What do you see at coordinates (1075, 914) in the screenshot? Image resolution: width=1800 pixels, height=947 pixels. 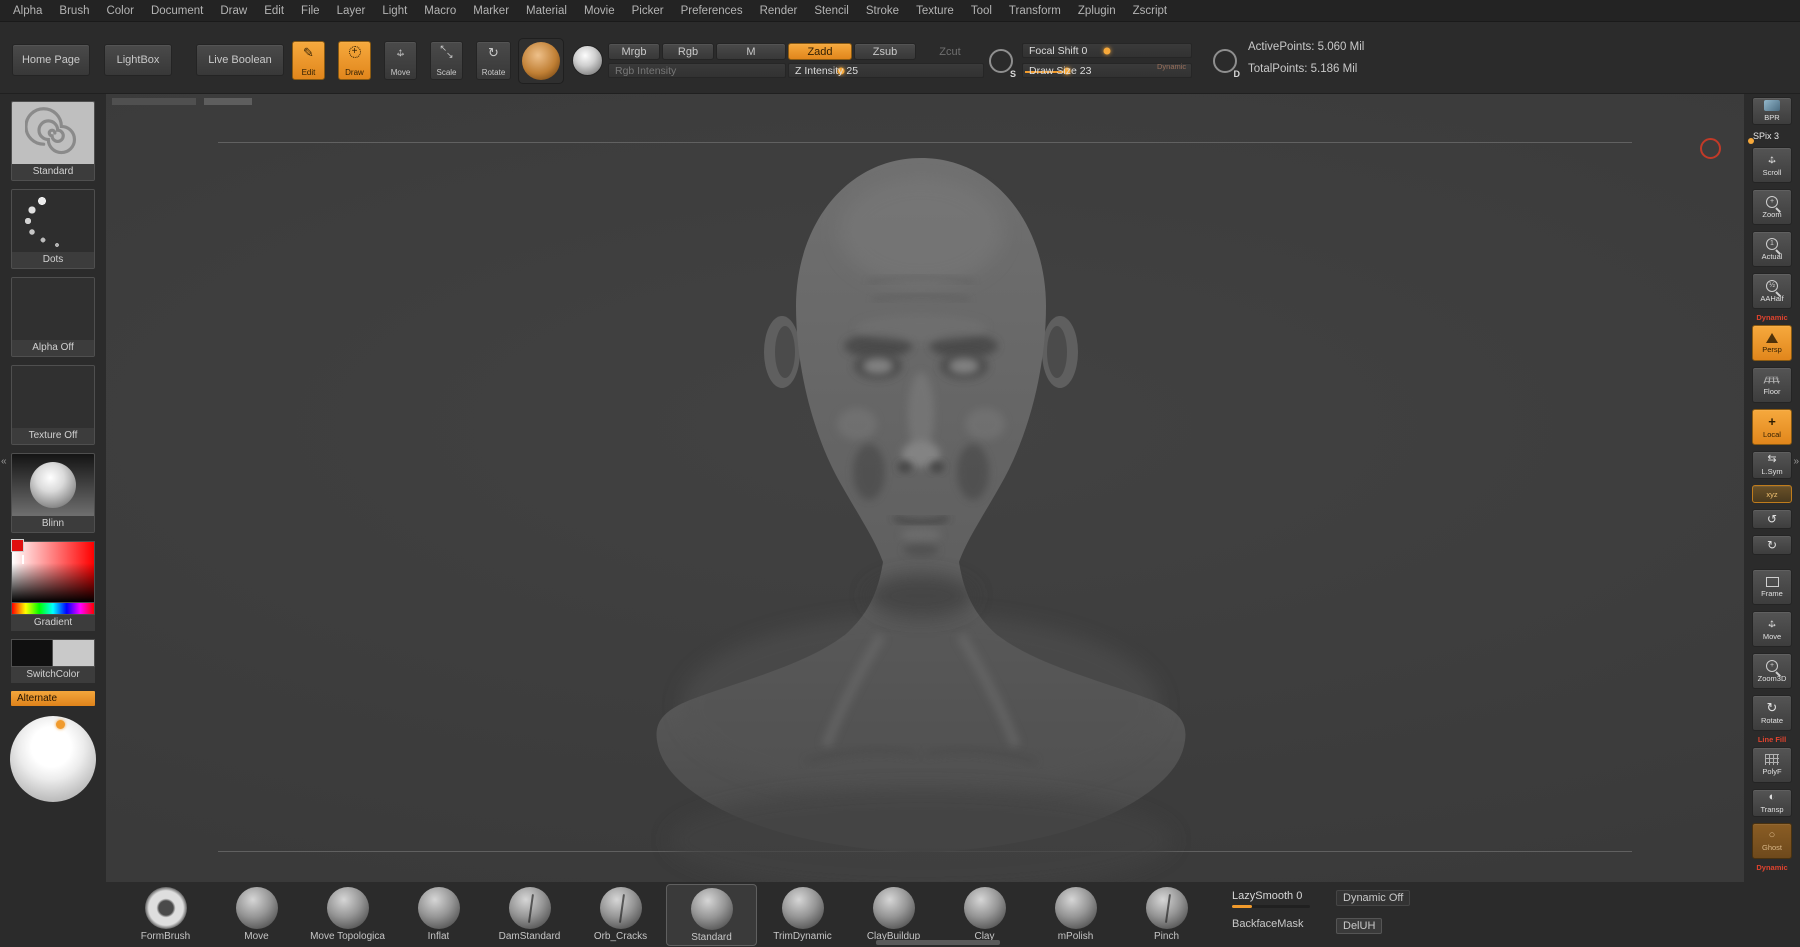 I see `brush-mpolish: mPolish` at bounding box center [1075, 914].